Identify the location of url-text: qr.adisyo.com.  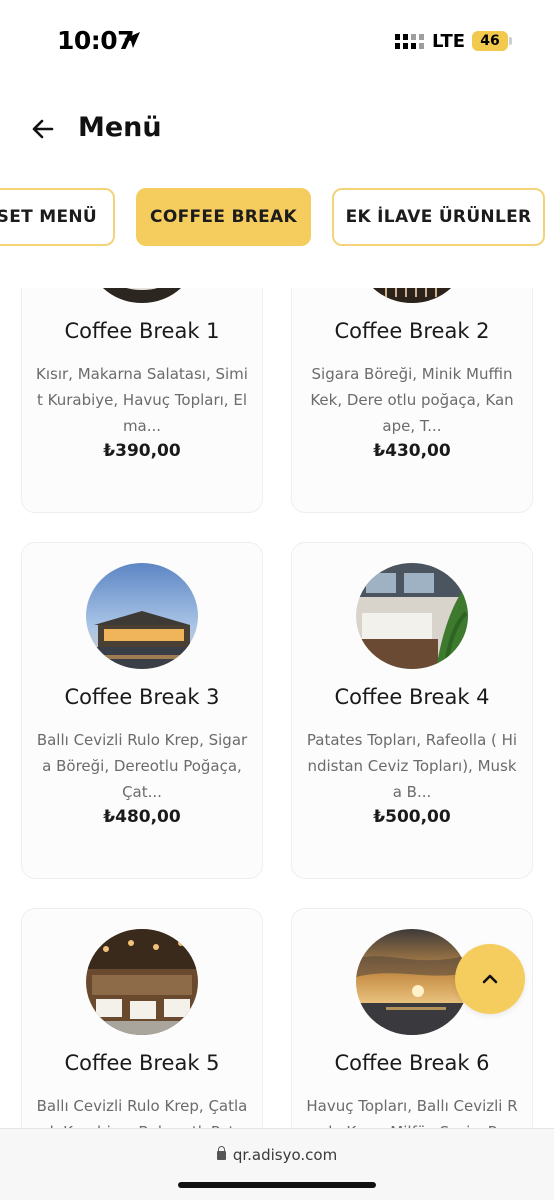
(285, 1155).